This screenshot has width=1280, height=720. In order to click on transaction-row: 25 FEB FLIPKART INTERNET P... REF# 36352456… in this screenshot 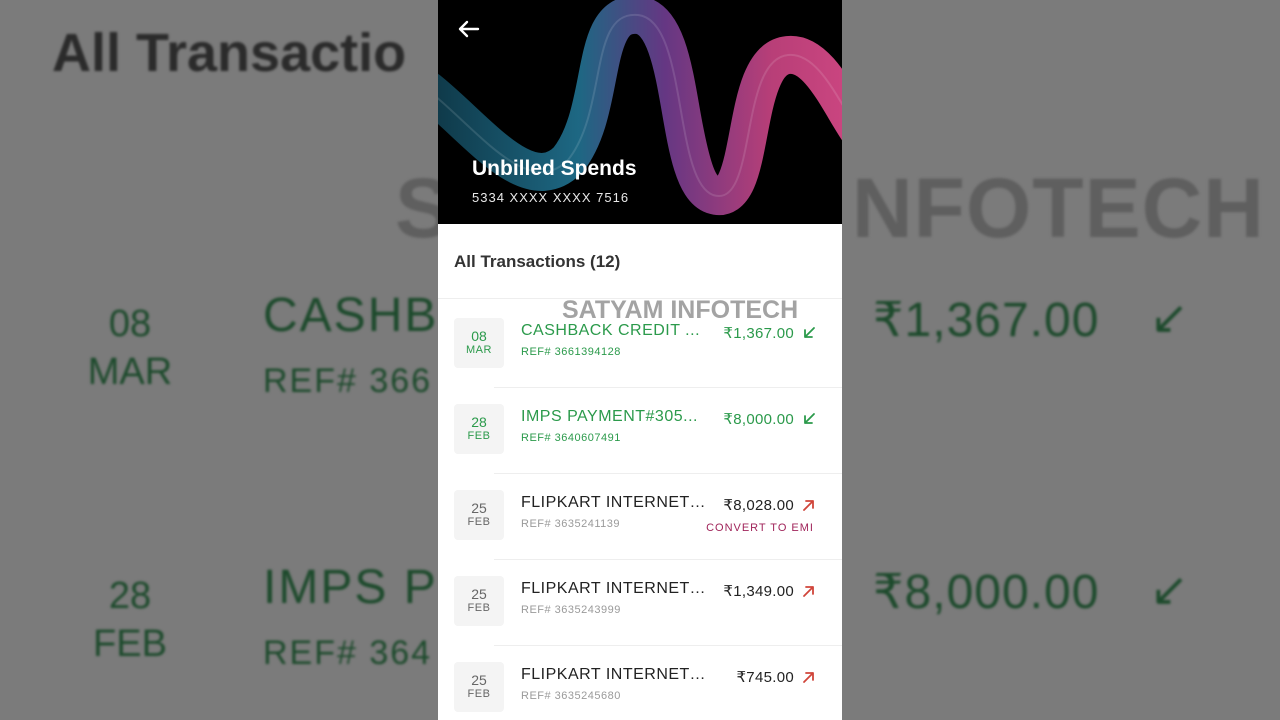, I will do `click(640, 683)`.